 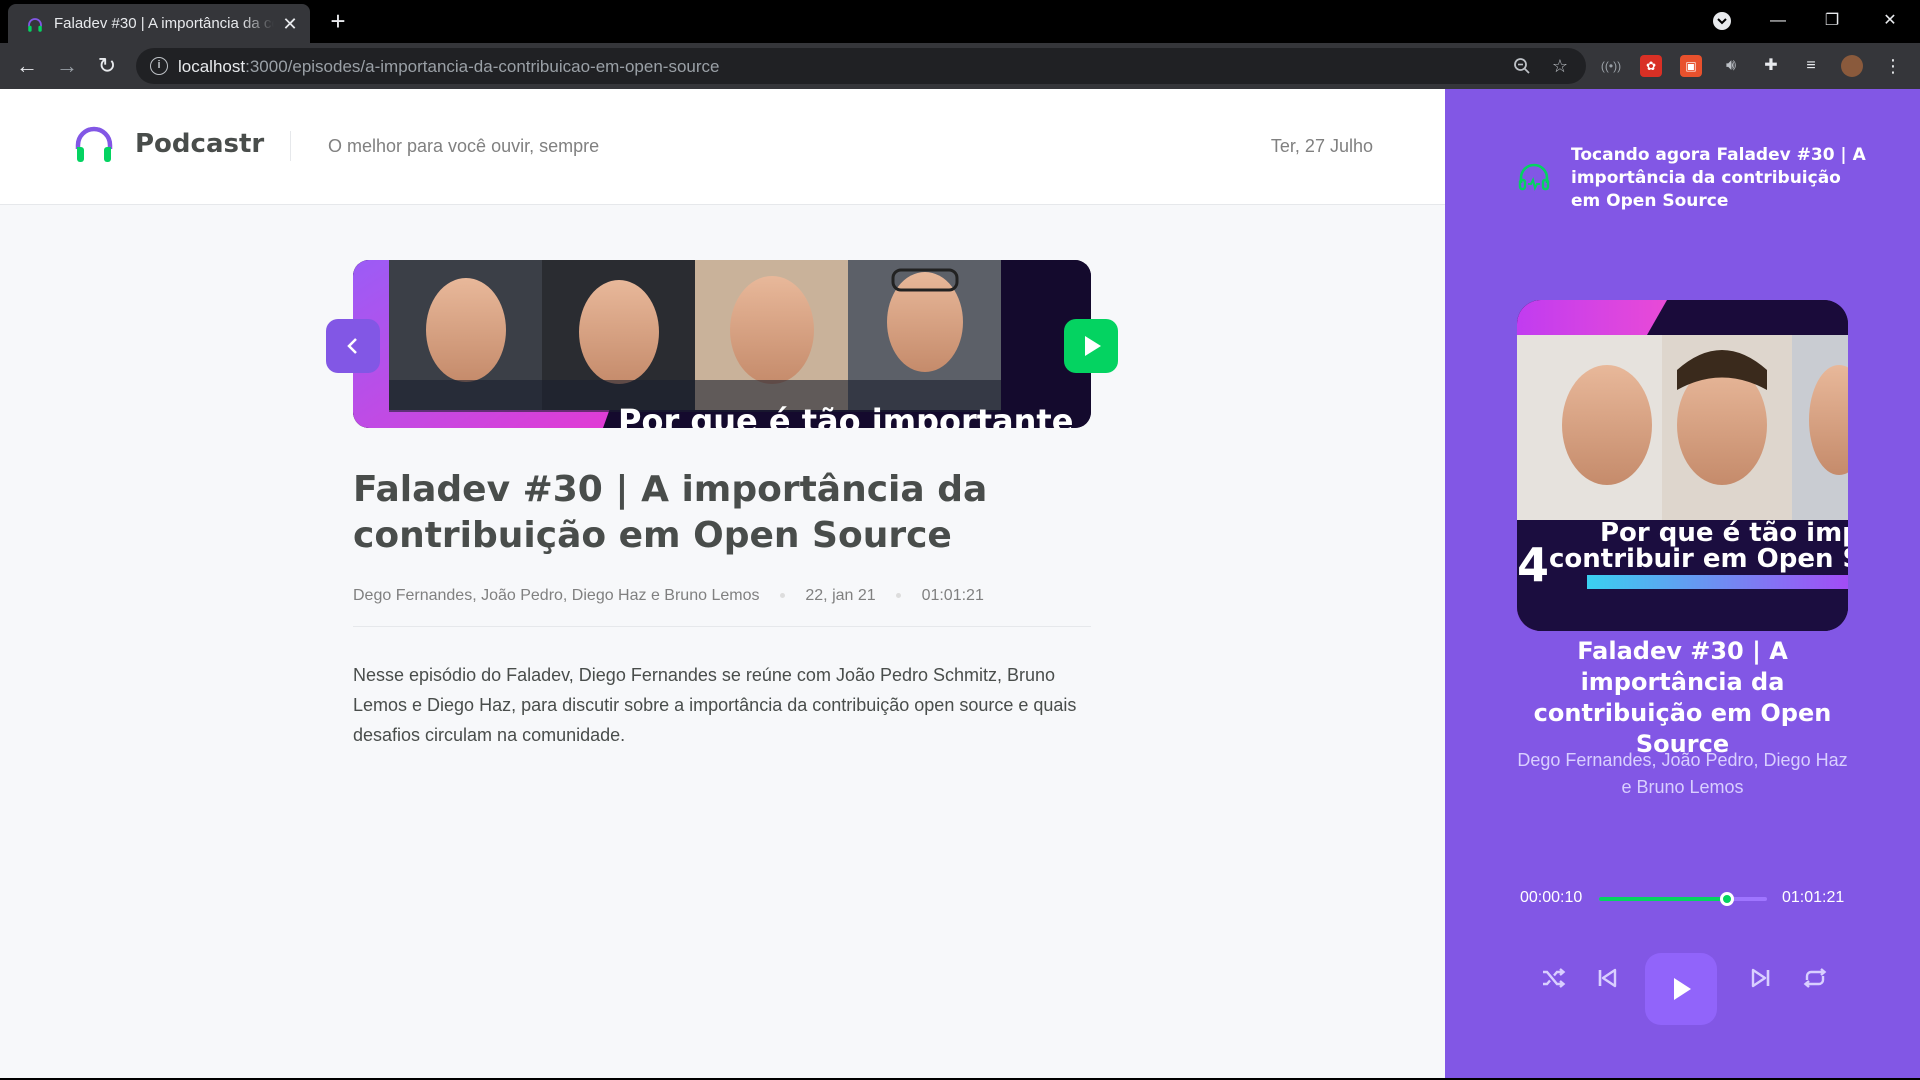 I want to click on close-window-button: ✕, so click(x=1890, y=21).